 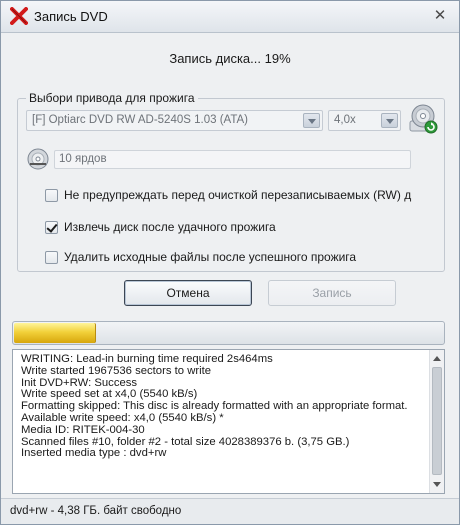 I want to click on log-scrollbar, so click(x=436, y=421).